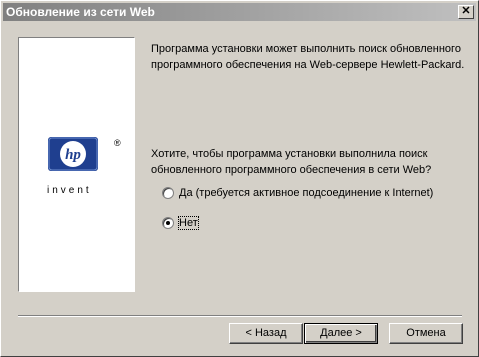  I want to click on radio-no: Нет, so click(180, 223).